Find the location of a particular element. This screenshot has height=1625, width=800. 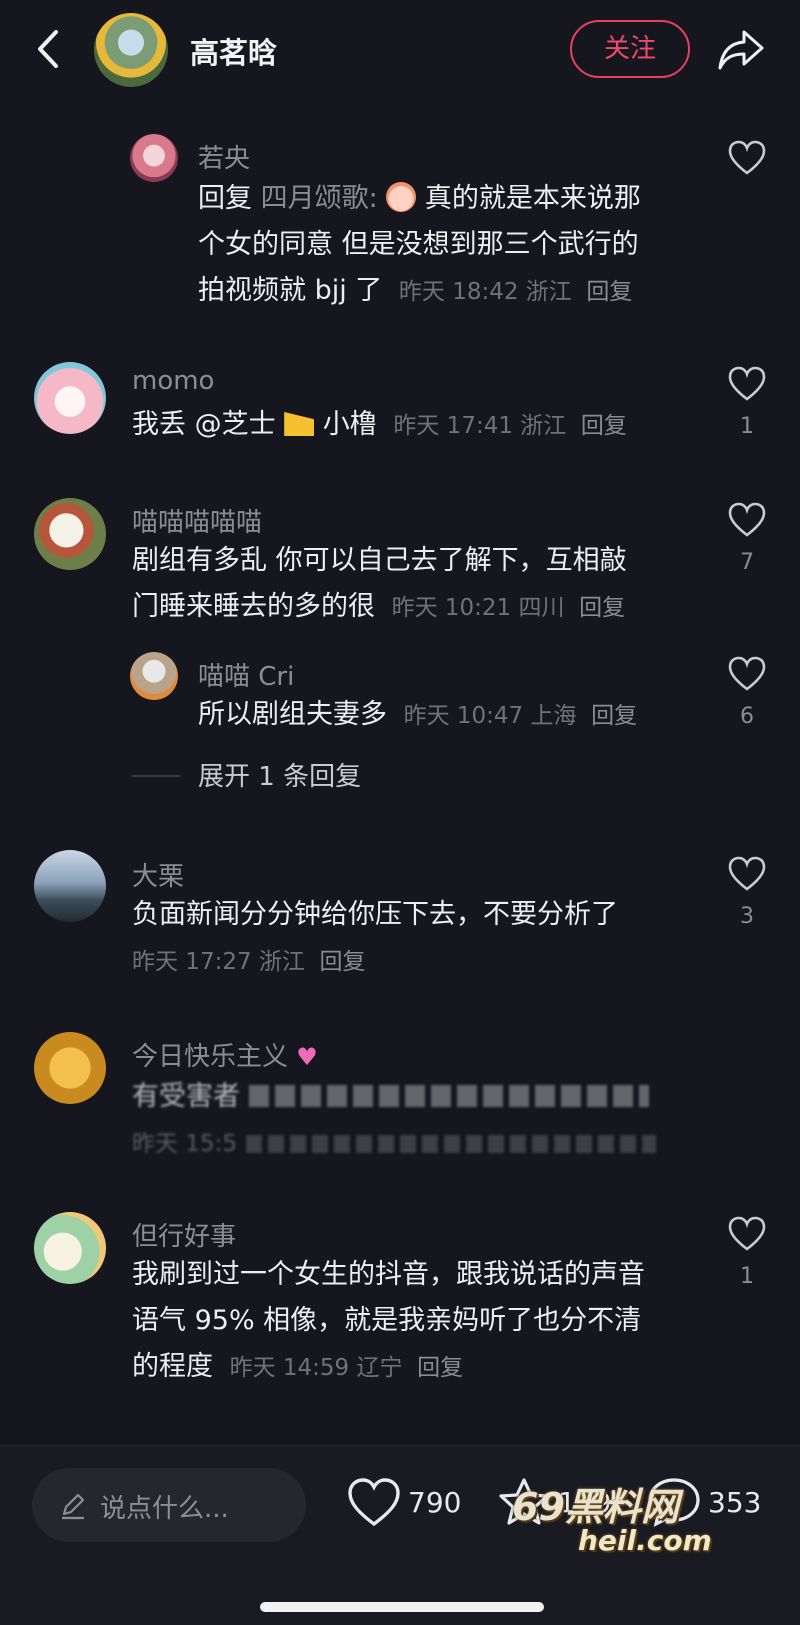

comment-text-line: 拍视频就 bjj 了 昨天 18:42 浙江 回复 is located at coordinates (415, 290).